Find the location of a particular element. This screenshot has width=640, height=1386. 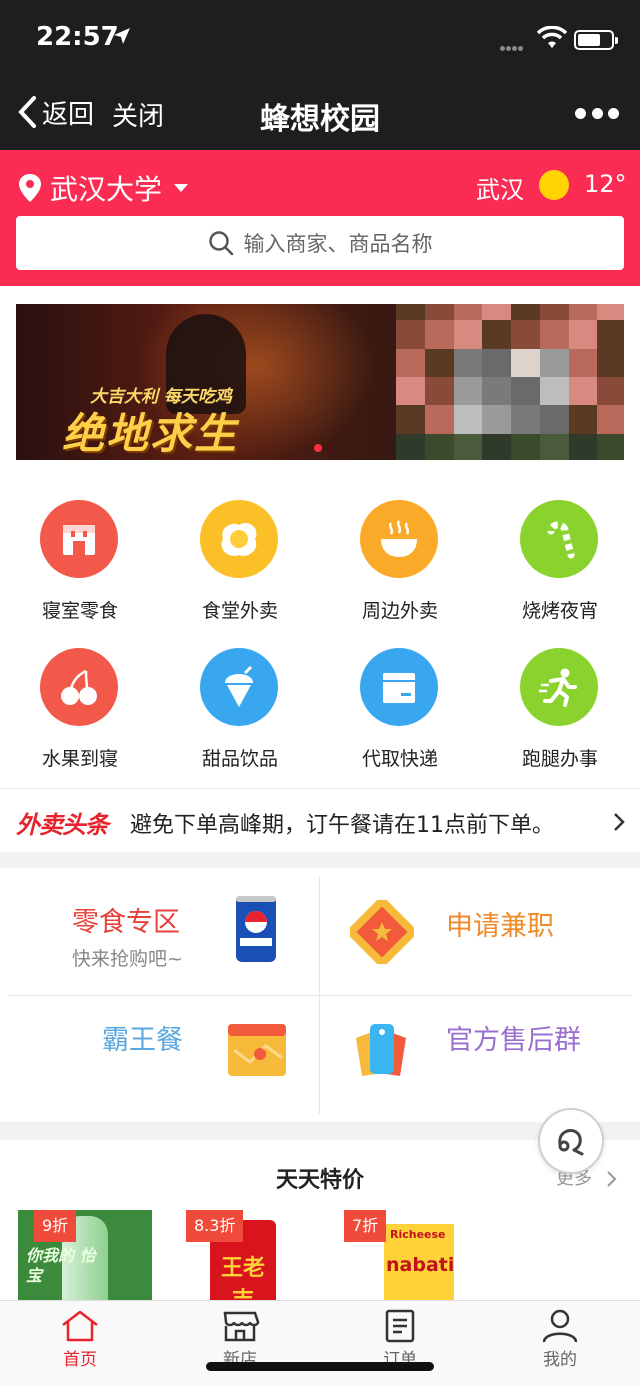

section-title: 天天特价 is located at coordinates (319, 1180).